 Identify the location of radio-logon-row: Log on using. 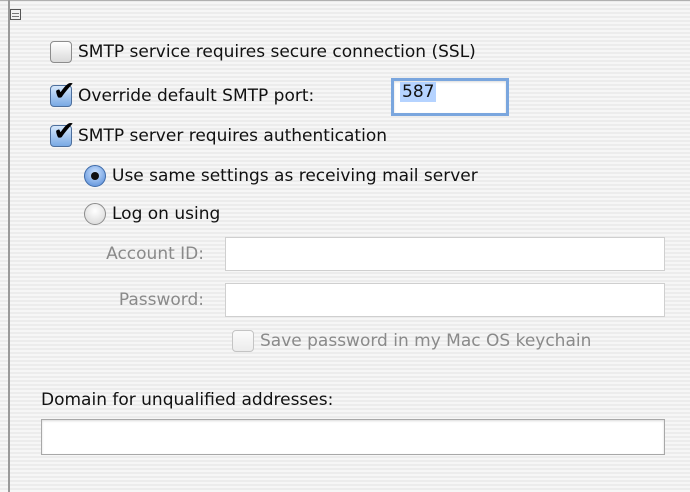
(152, 214).